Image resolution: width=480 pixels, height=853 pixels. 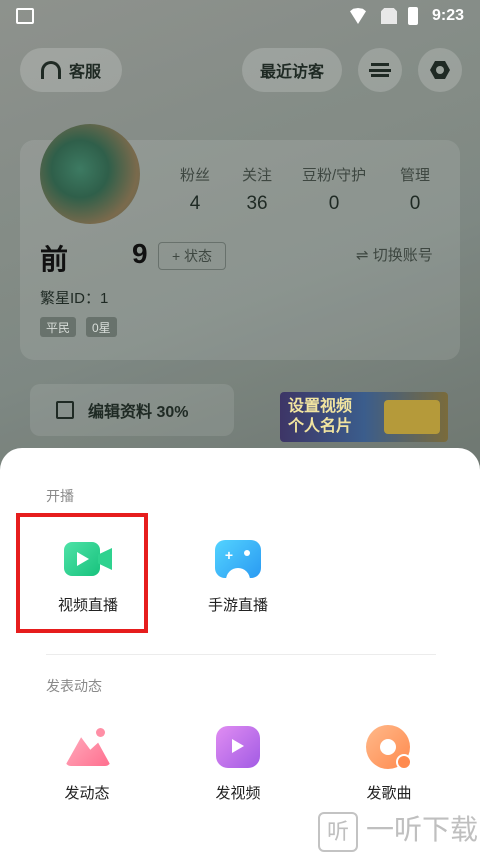 I want to click on status-bar: 9:23, so click(x=240, y=17).